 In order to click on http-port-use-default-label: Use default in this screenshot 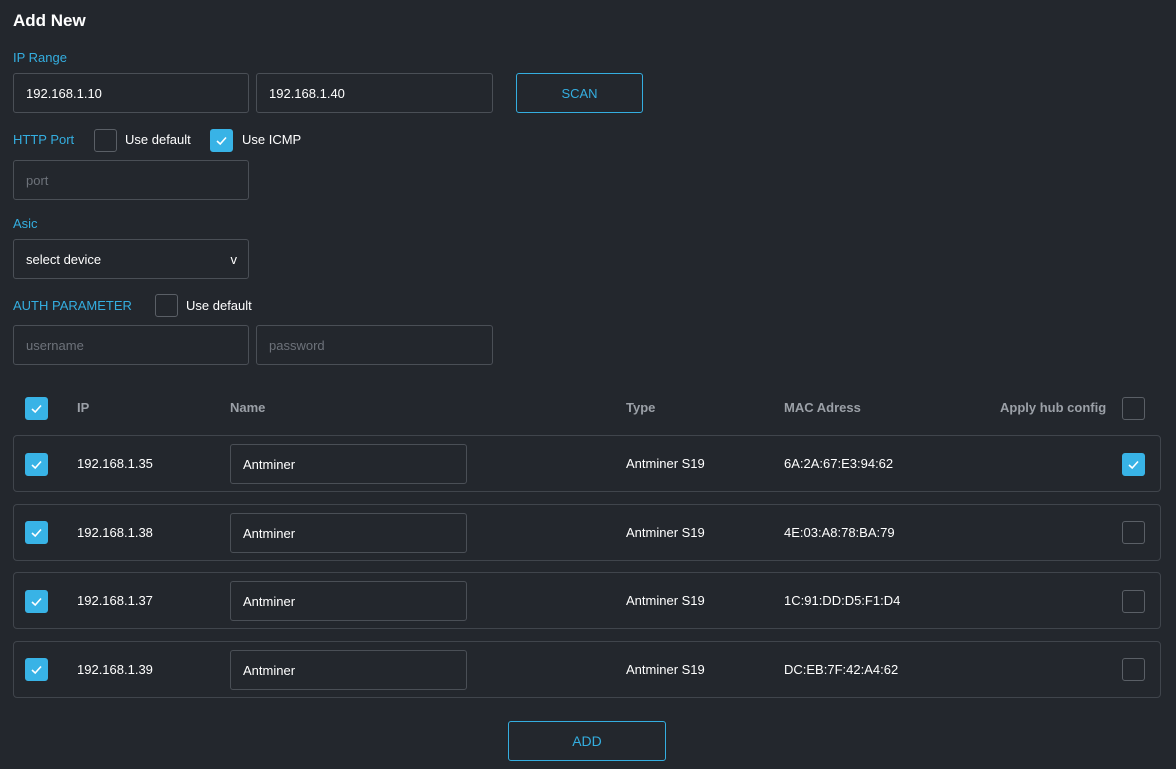, I will do `click(158, 139)`.